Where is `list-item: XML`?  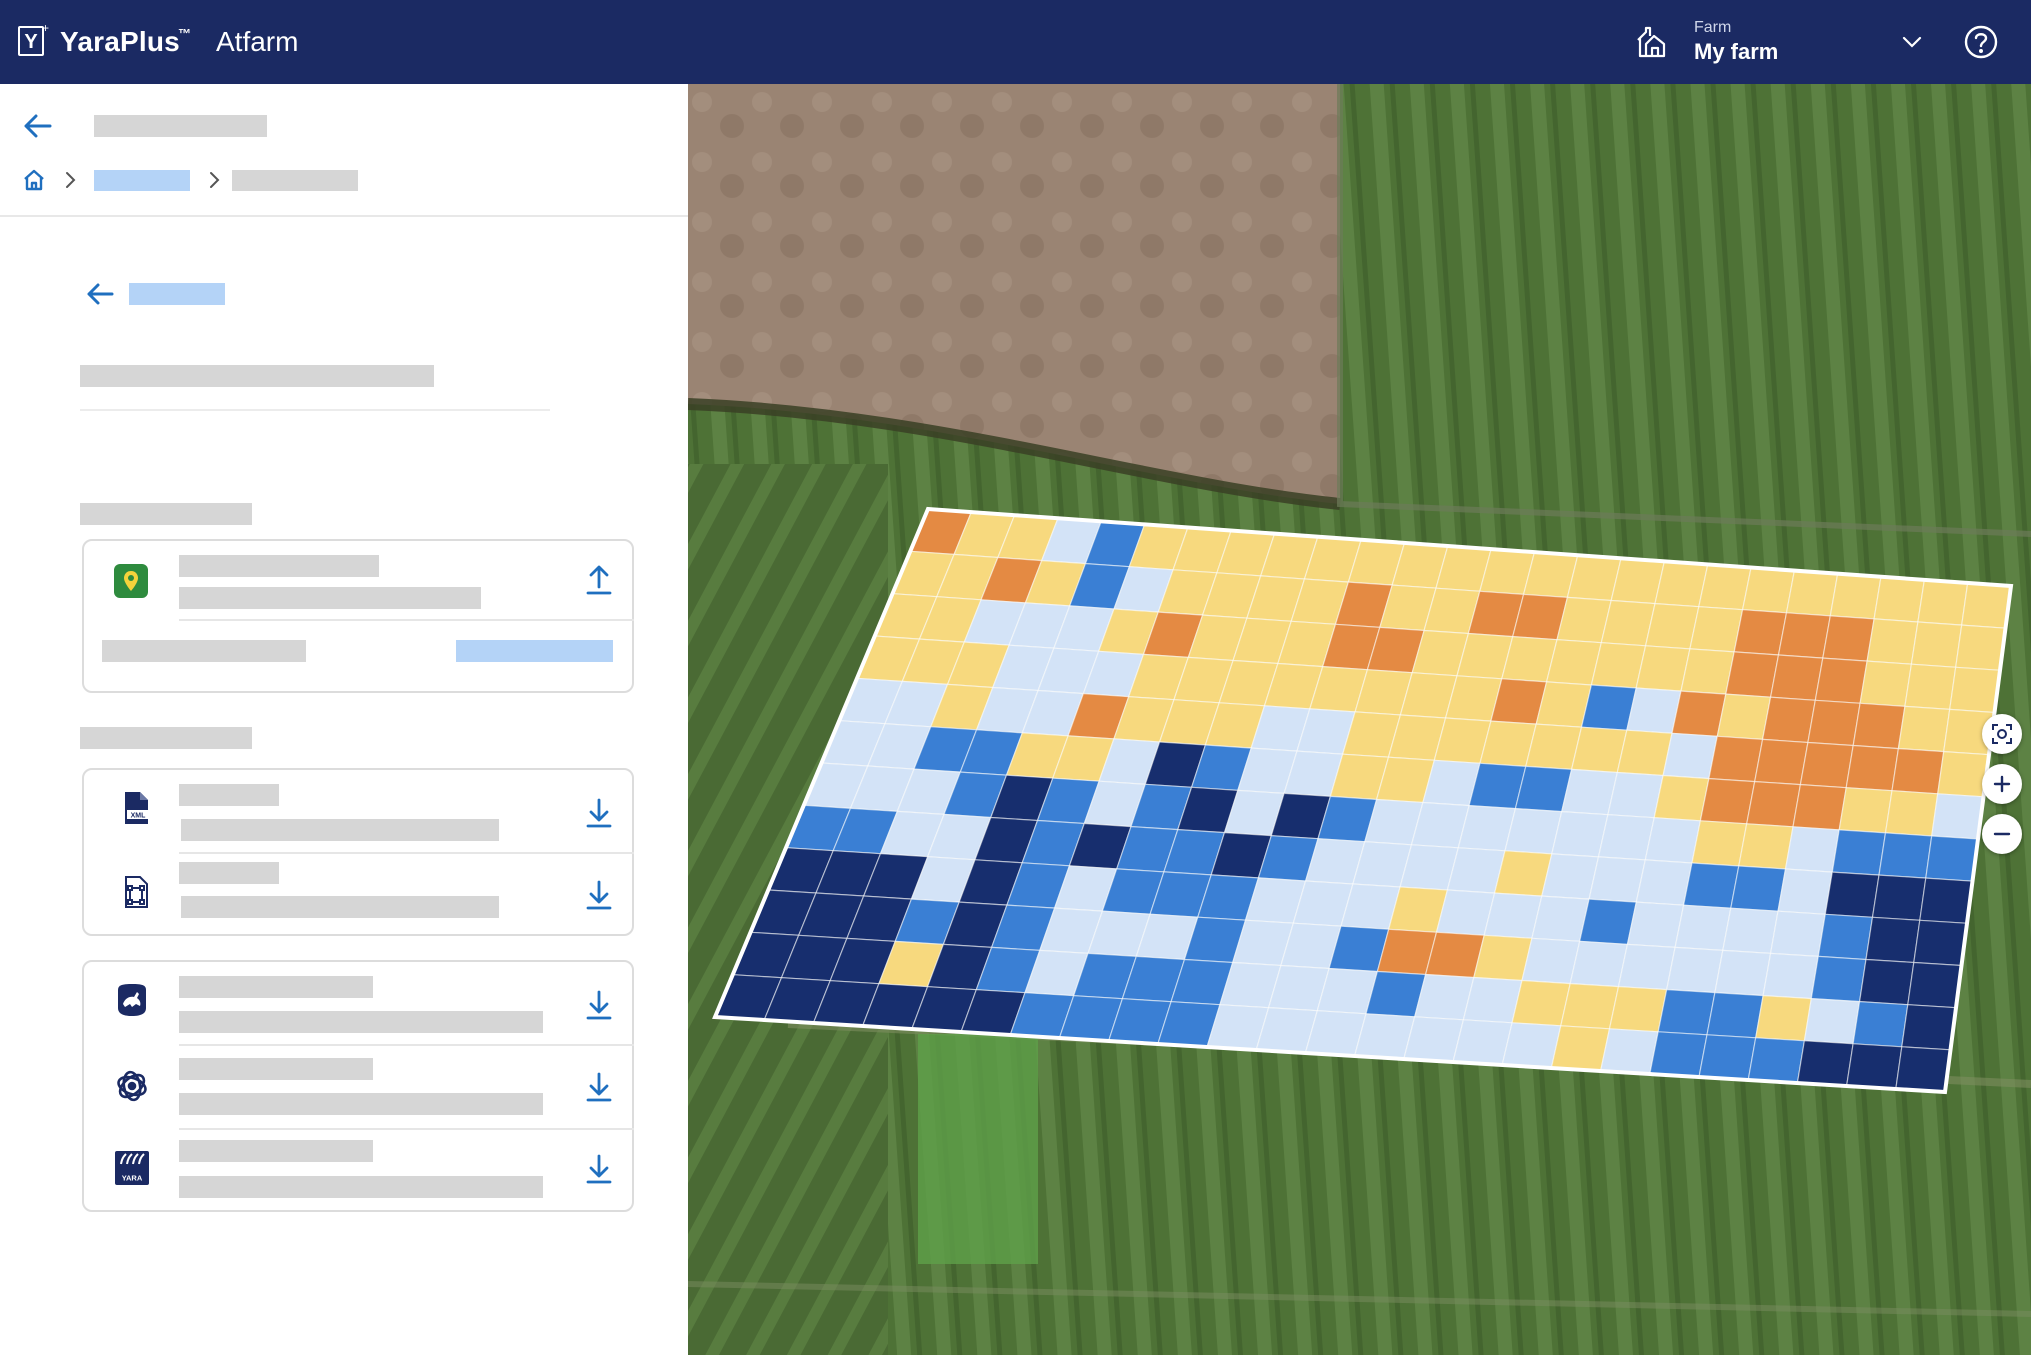
list-item: XML is located at coordinates (358, 811).